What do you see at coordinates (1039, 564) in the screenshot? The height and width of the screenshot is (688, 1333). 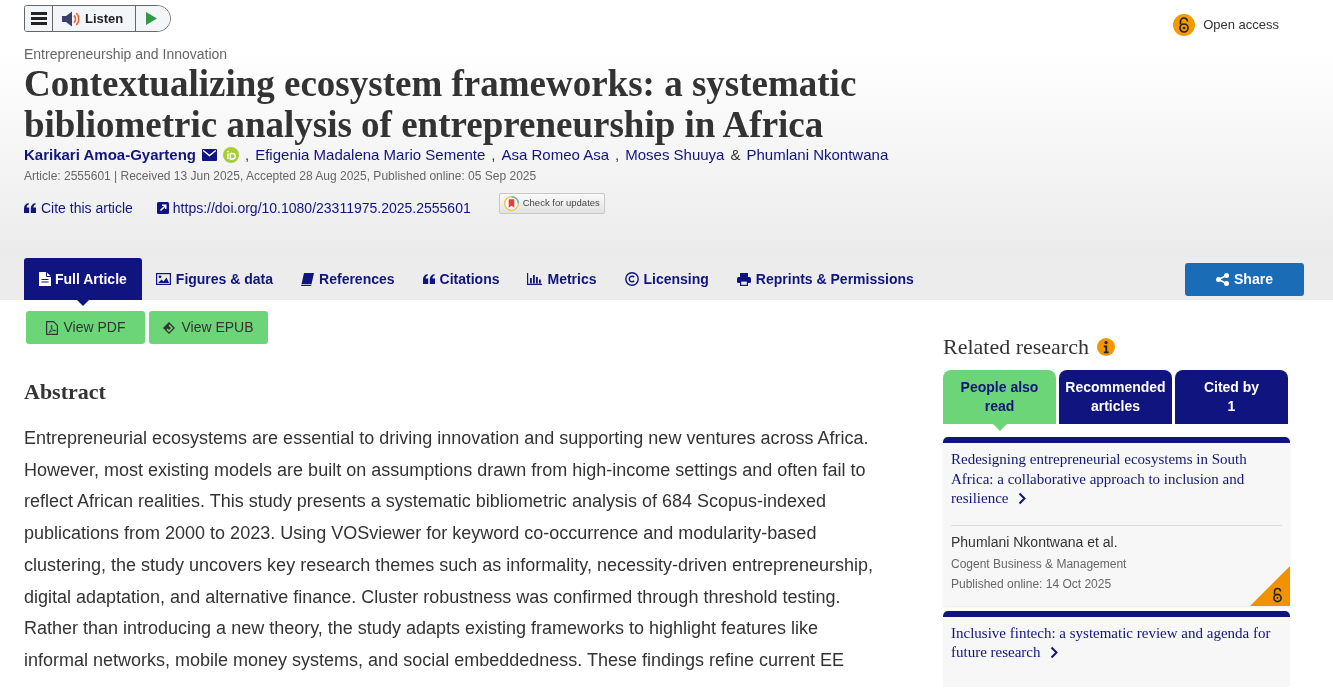 I see `related-article-journal: Cogent Business & Management` at bounding box center [1039, 564].